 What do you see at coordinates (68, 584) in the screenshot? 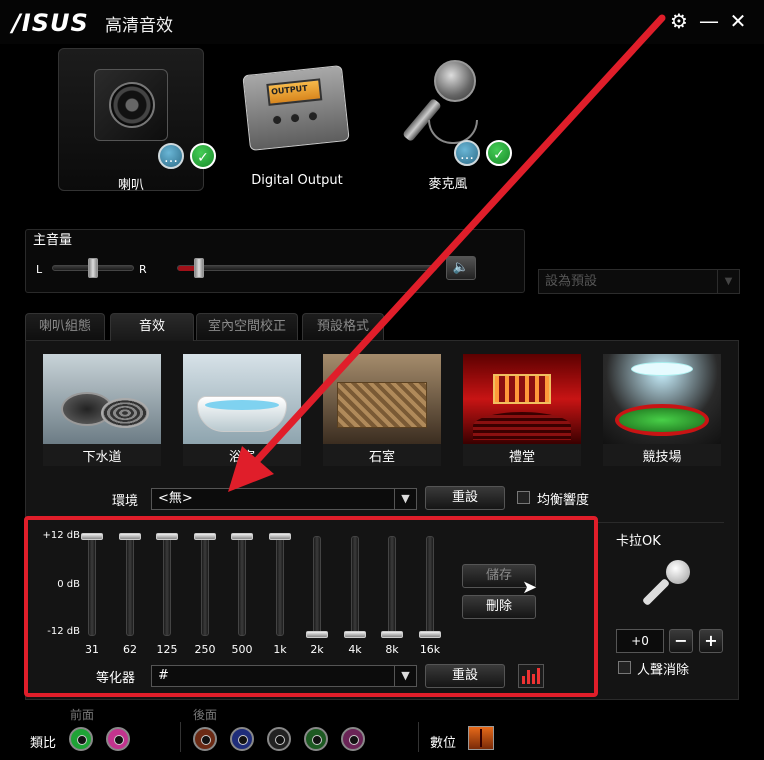
I see `eq-db-mid-label: 0 dB` at bounding box center [68, 584].